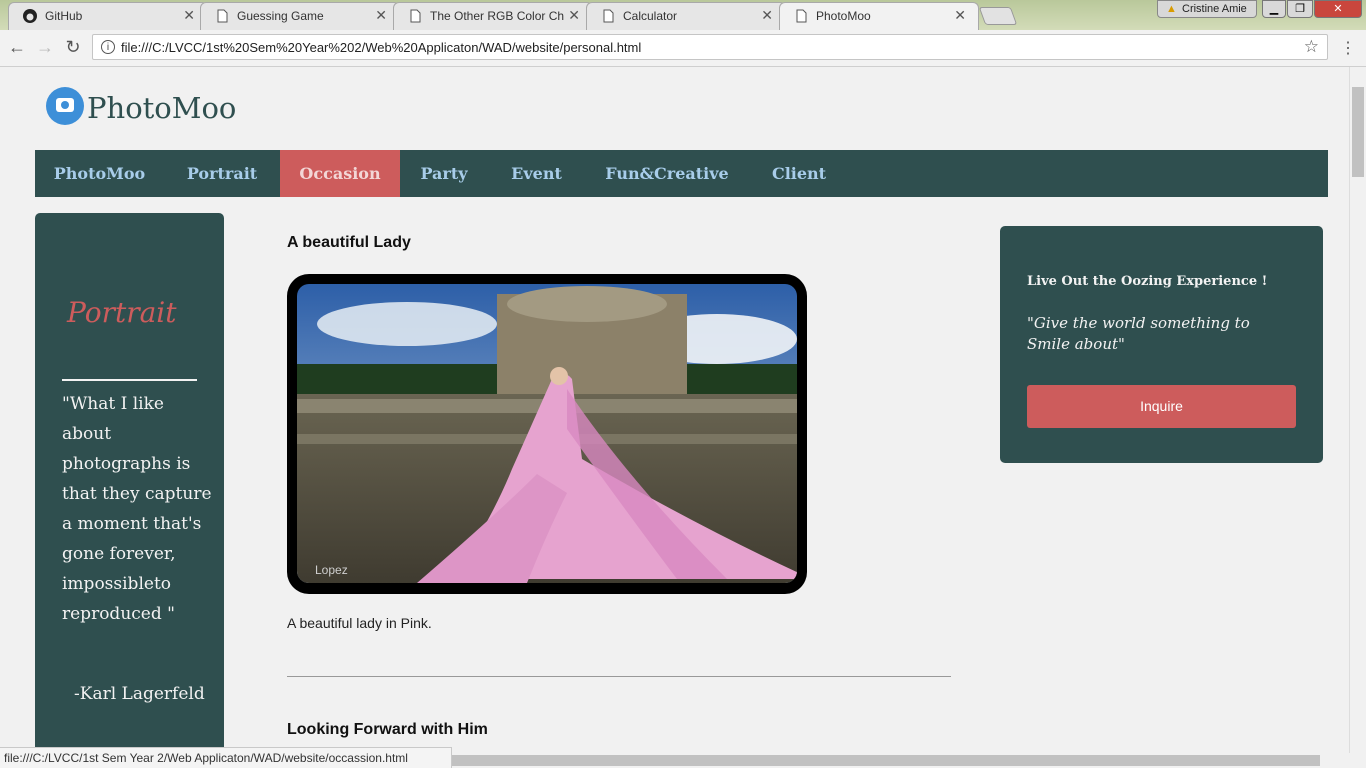  What do you see at coordinates (536, 173) in the screenshot?
I see `nav-item-event: Event` at bounding box center [536, 173].